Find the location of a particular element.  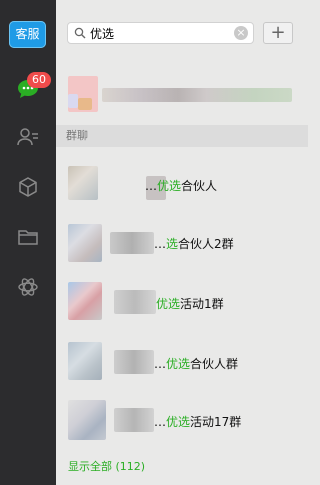

settings-icon is located at coordinates (28, 287).